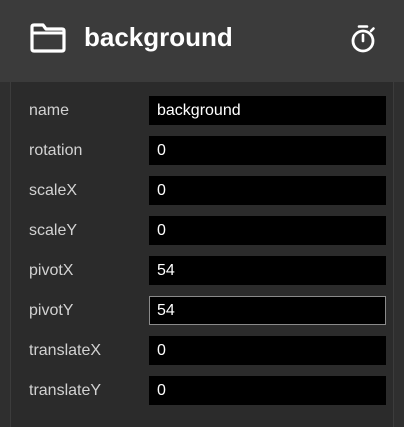  I want to click on scaley-field, so click(267, 230).